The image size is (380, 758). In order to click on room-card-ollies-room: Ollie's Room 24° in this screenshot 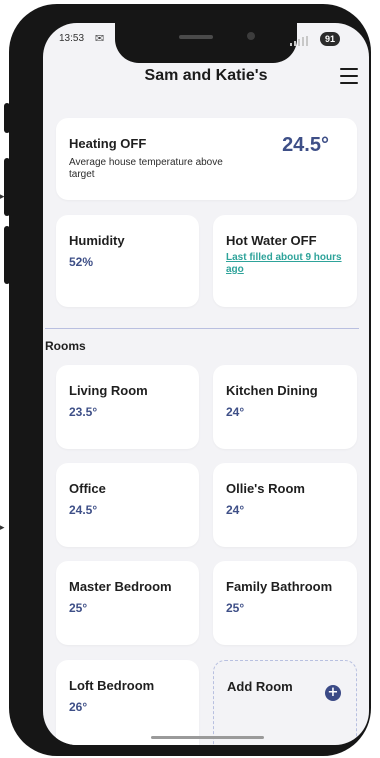, I will do `click(285, 505)`.